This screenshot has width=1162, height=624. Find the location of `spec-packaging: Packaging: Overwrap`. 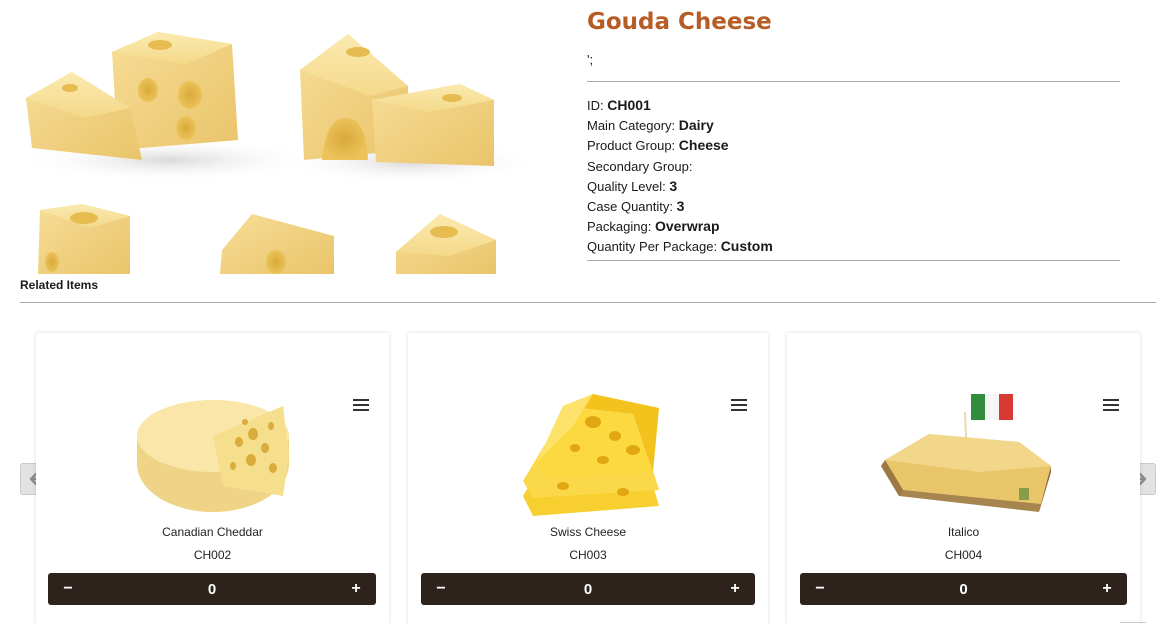

spec-packaging: Packaging: Overwrap is located at coordinates (653, 226).